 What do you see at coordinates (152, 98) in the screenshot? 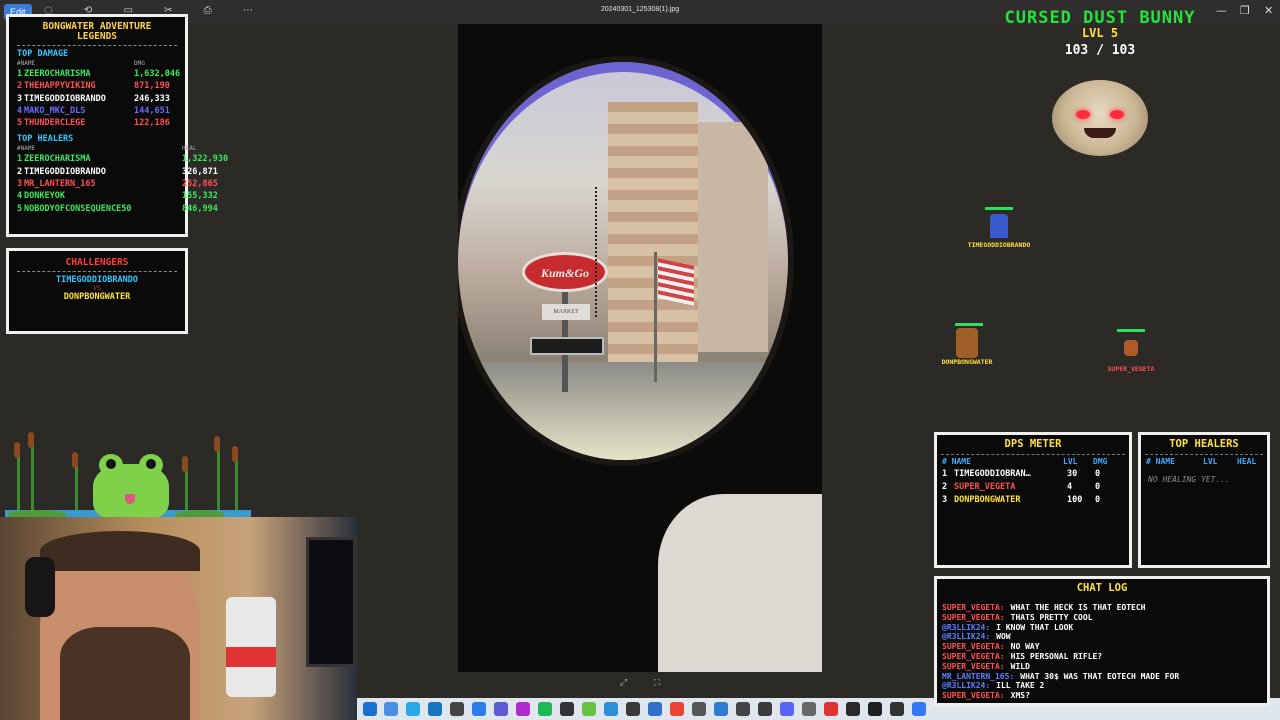
I see `player-value: 246,333` at bounding box center [152, 98].